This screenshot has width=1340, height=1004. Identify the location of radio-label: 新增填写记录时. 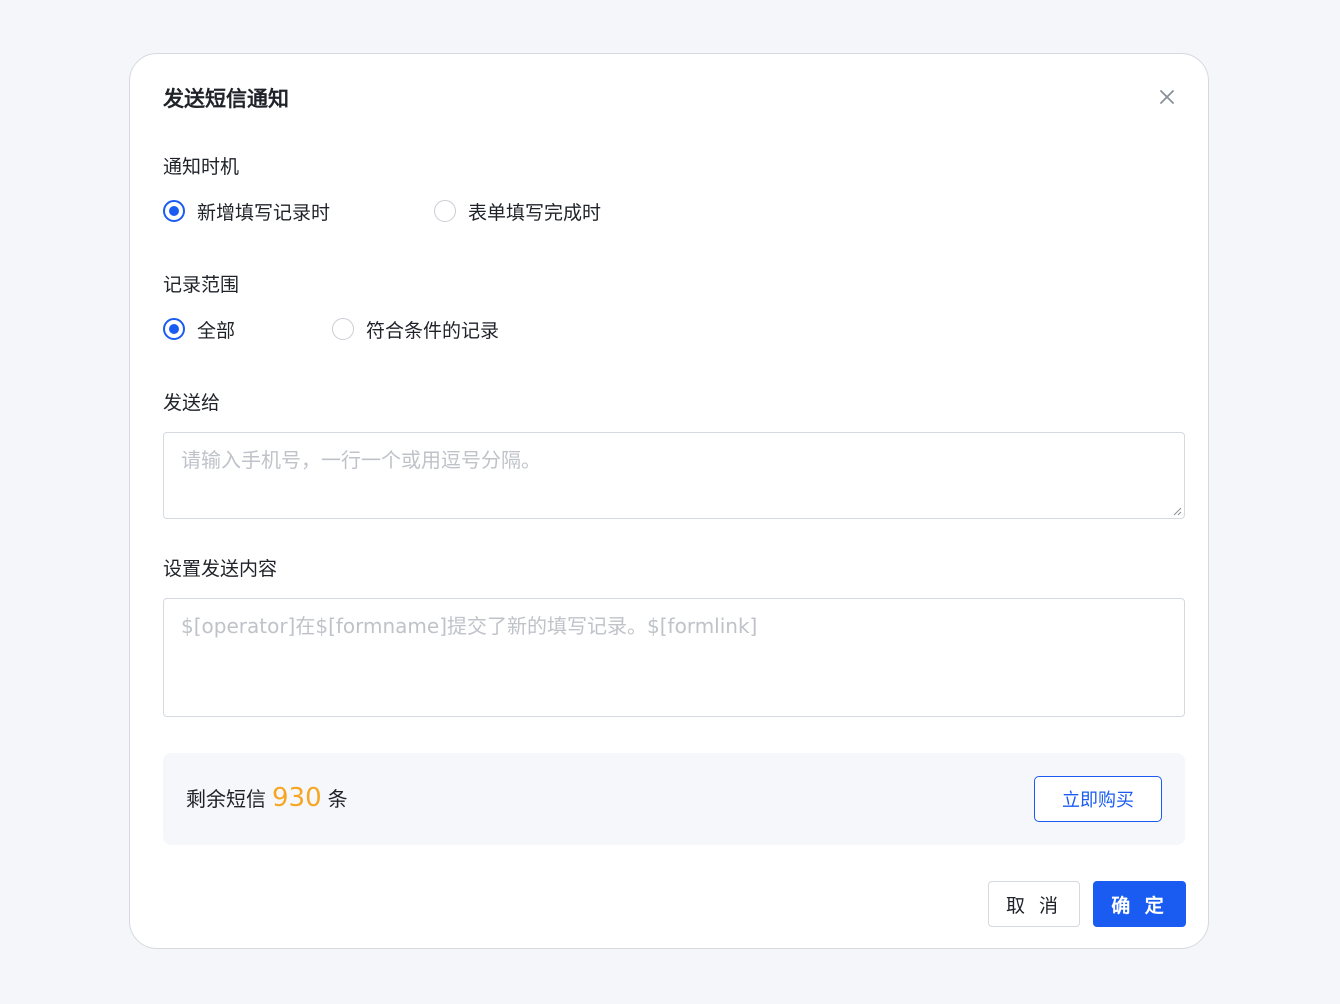
(264, 212).